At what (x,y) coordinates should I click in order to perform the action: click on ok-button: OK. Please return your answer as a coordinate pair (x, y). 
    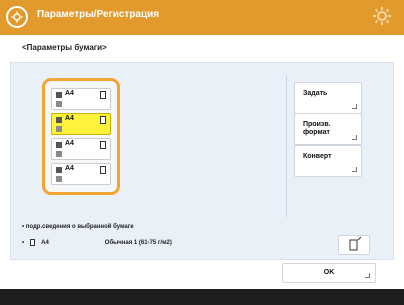
    Looking at the image, I should click on (329, 273).